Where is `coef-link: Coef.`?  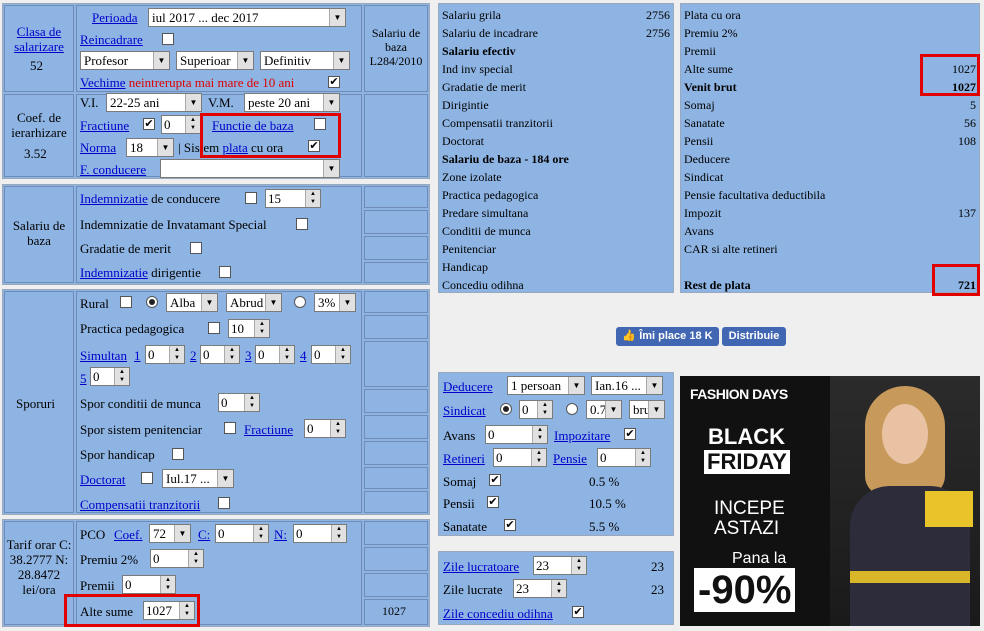
coef-link: Coef. is located at coordinates (128, 534).